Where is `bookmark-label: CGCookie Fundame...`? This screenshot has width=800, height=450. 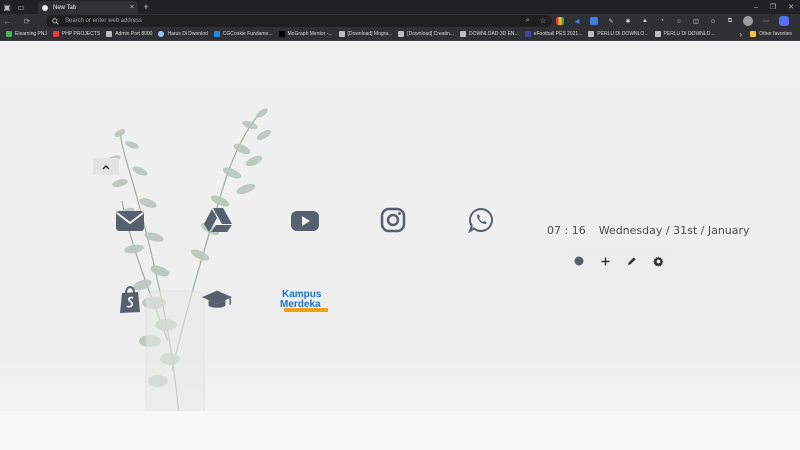
bookmark-label: CGCookie Fundame... is located at coordinates (247, 34).